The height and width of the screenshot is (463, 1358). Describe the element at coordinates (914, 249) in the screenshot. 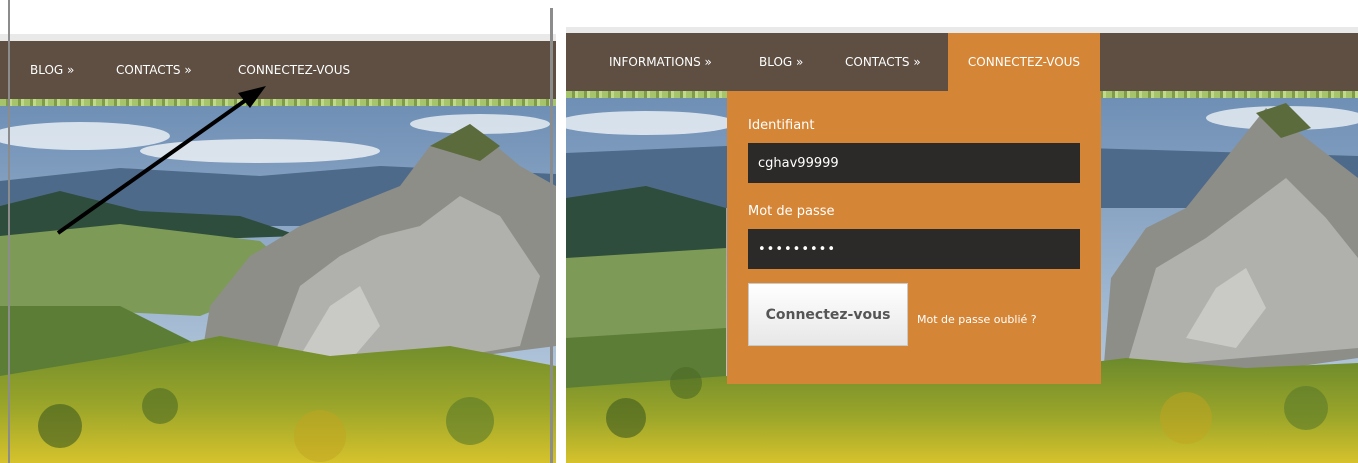

I see `password-field` at that location.